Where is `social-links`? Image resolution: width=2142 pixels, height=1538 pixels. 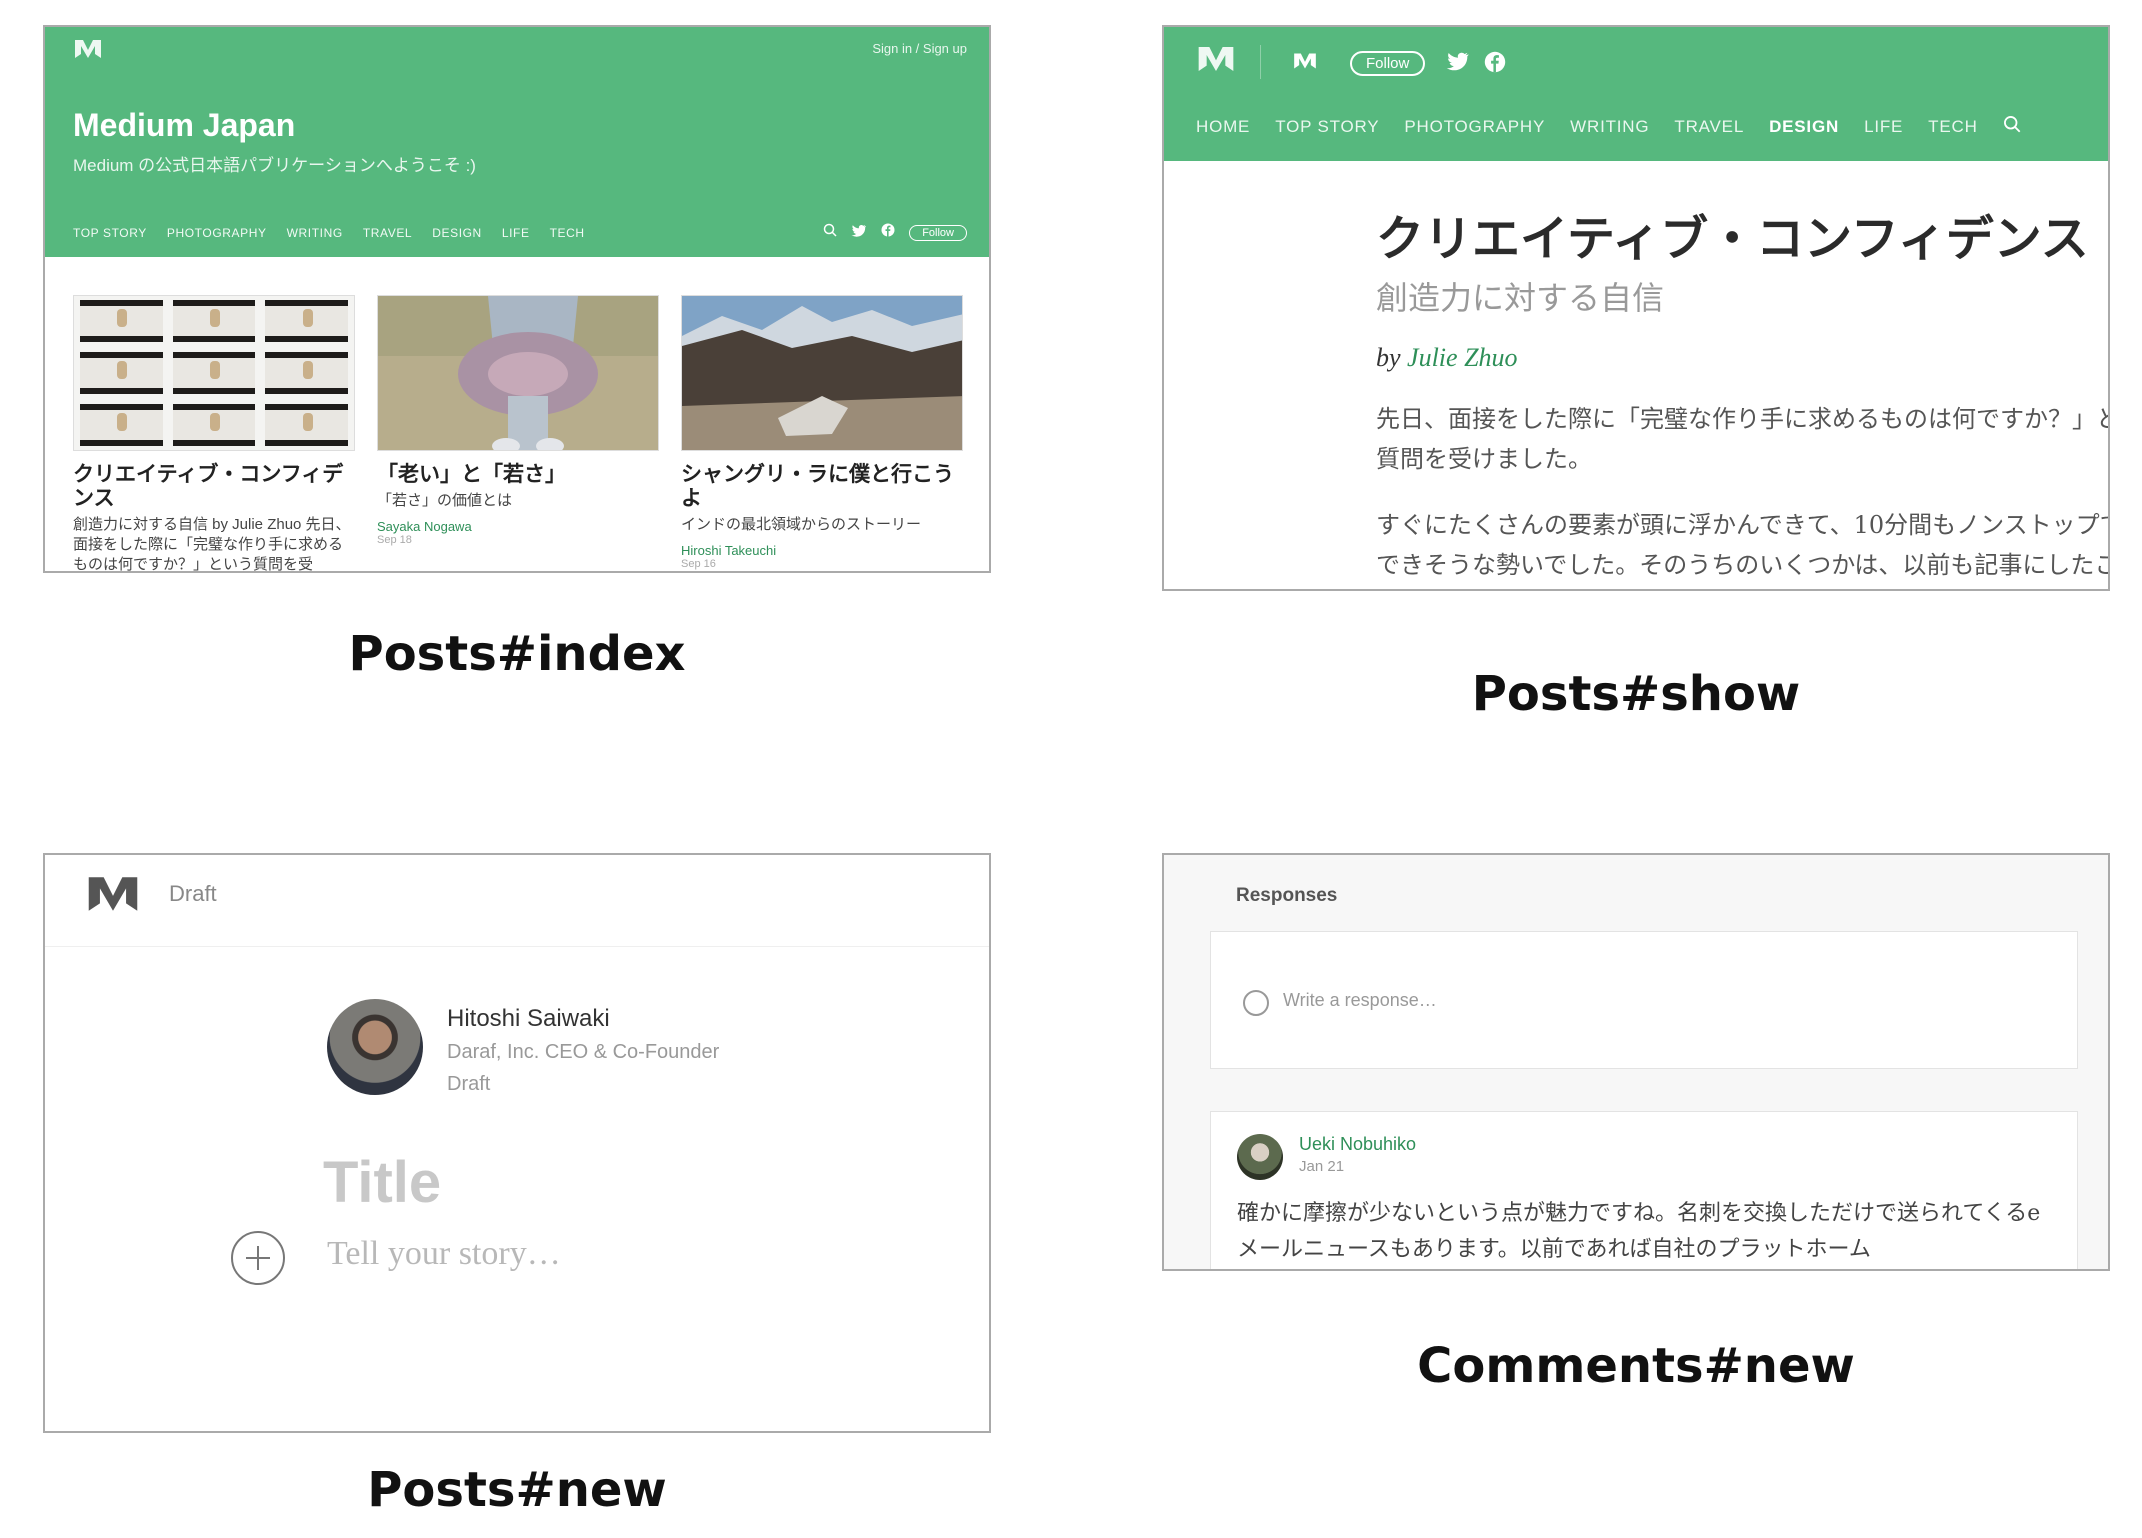
social-links is located at coordinates (1476, 64).